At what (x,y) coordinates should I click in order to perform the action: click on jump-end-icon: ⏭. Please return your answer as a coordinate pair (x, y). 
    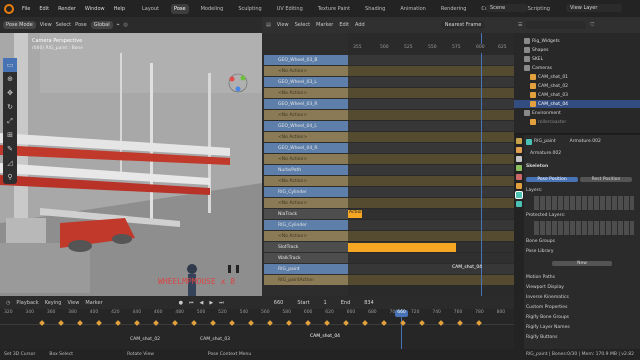
    Looking at the image, I should click on (221, 303).